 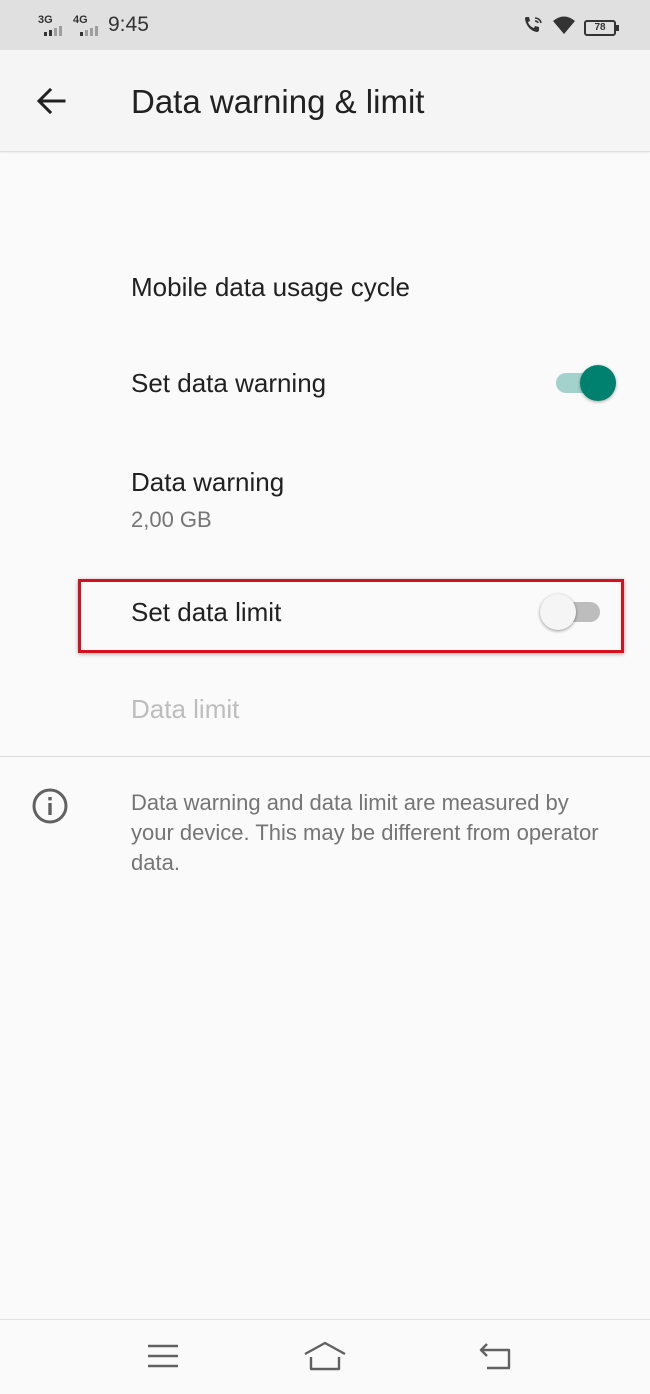 I want to click on status-icons: 78, so click(x=570, y=27).